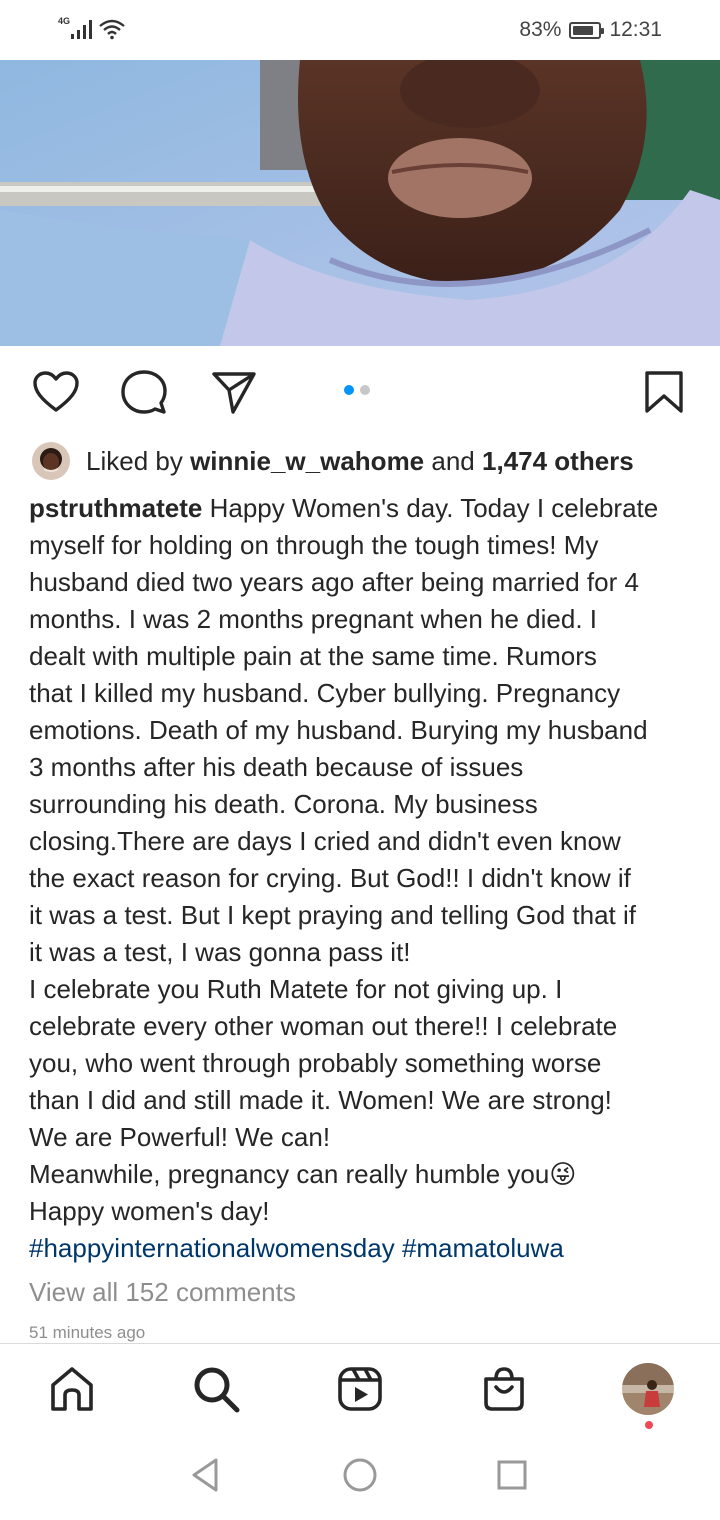 This screenshot has height=1520, width=720. I want to click on nav-reels, so click(360, 1389).